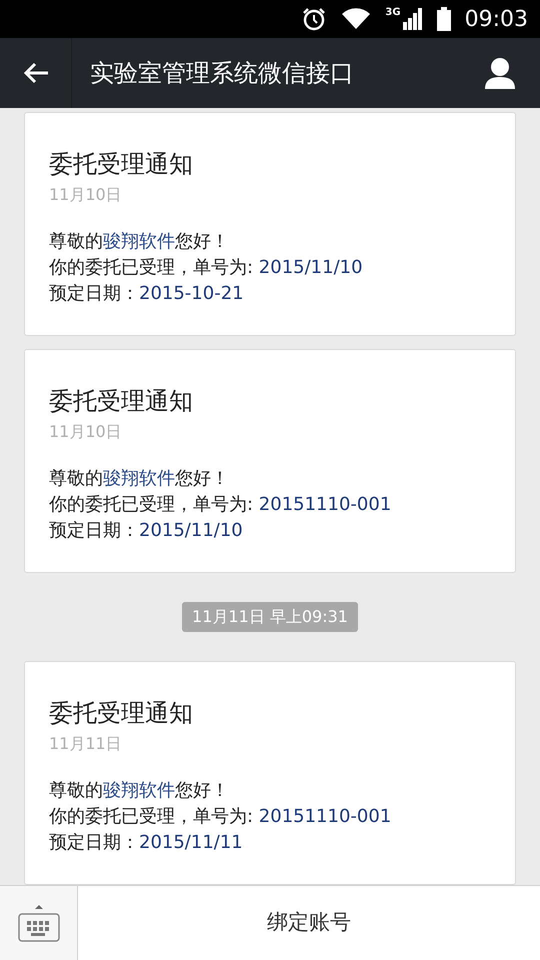 This screenshot has height=960, width=540. I want to click on card-date: 11月11日, so click(86, 744).